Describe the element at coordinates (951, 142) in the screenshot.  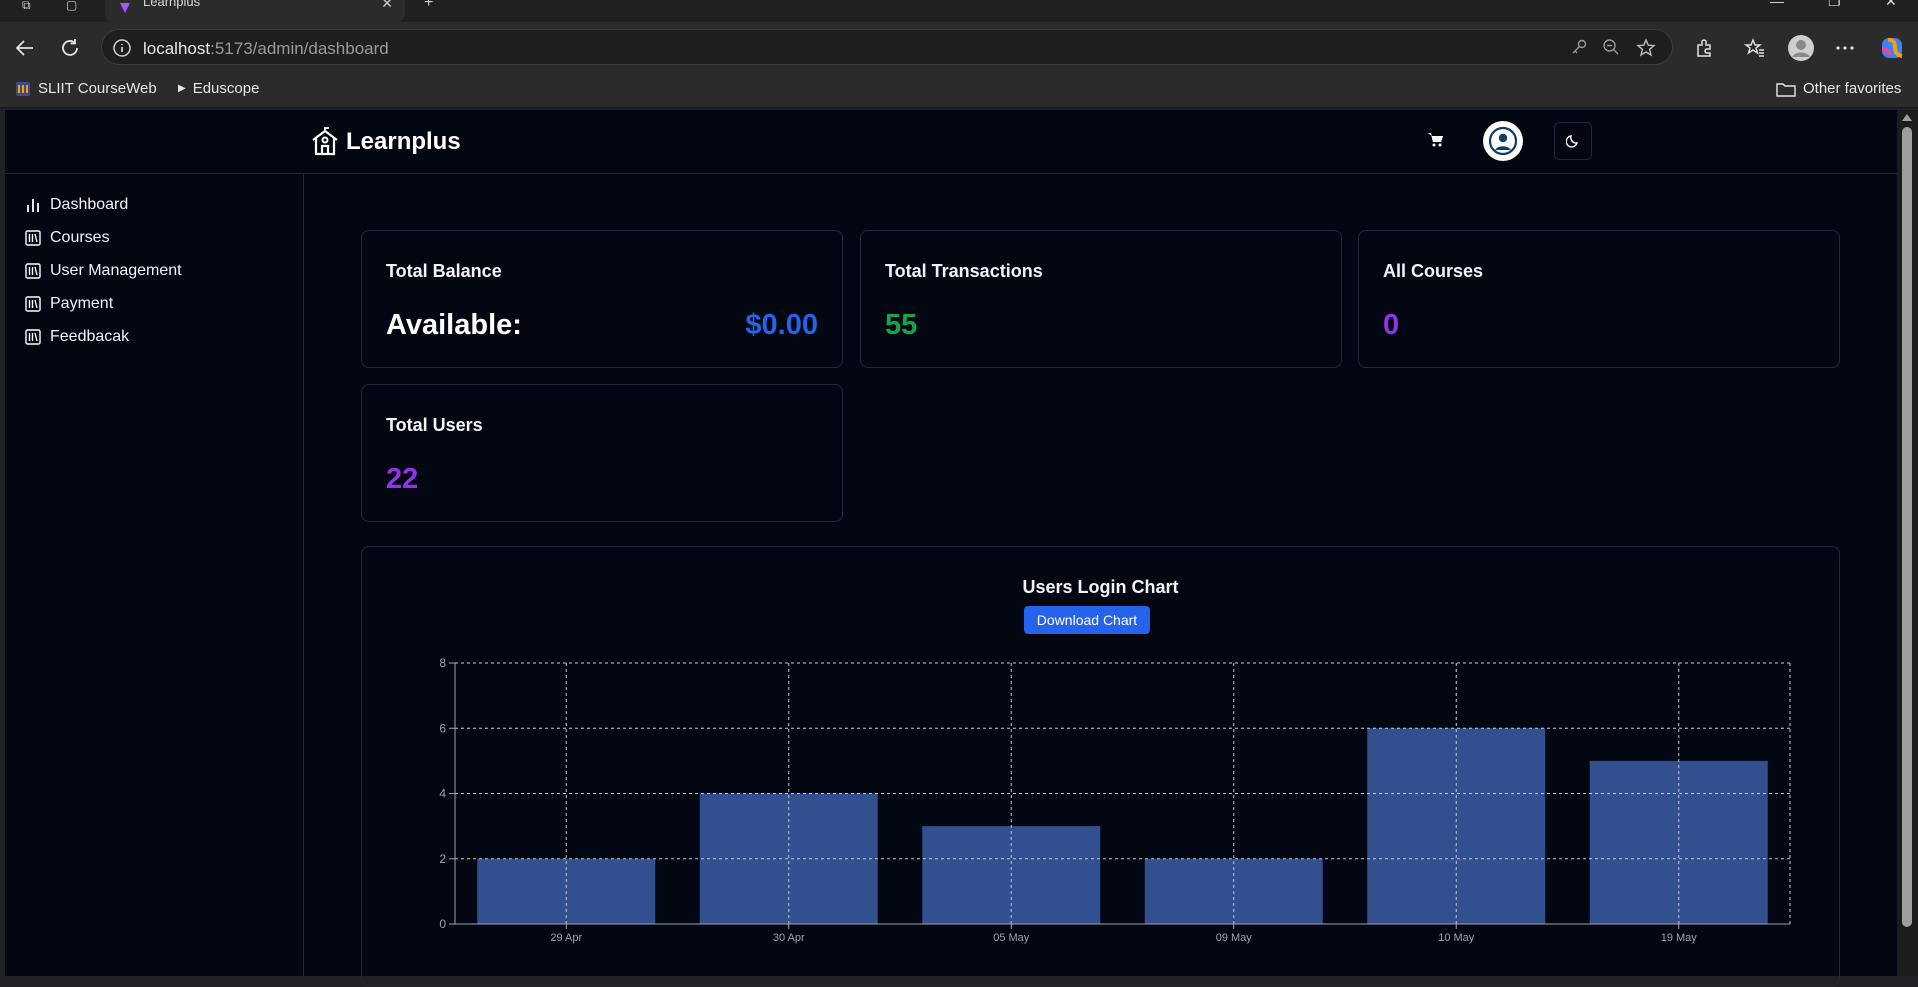
I see `top-navbar: Learnplus` at that location.